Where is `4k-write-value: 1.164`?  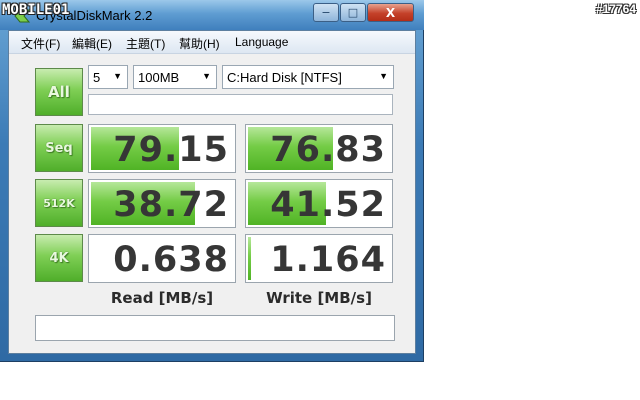 4k-write-value: 1.164 is located at coordinates (328, 260).